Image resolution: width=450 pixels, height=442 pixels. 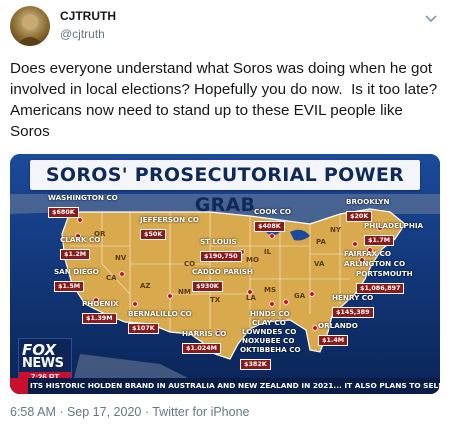 I want to click on county-label: HARRIS CO $1.024M, so click(x=204, y=341).